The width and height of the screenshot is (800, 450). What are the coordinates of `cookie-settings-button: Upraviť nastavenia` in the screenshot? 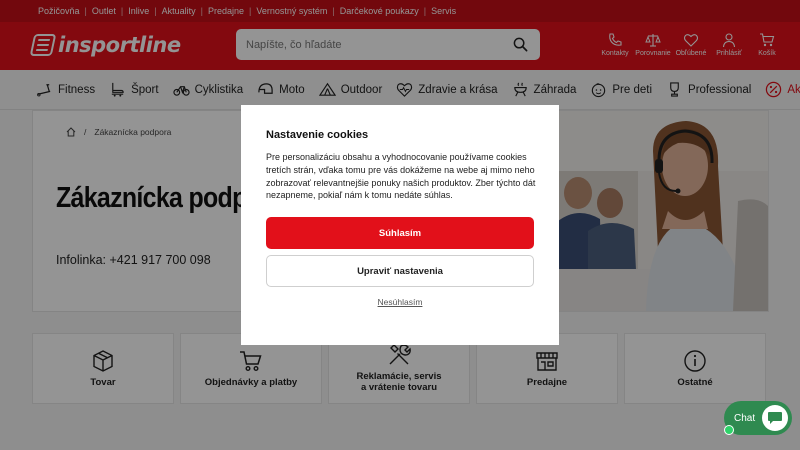 It's located at (400, 271).